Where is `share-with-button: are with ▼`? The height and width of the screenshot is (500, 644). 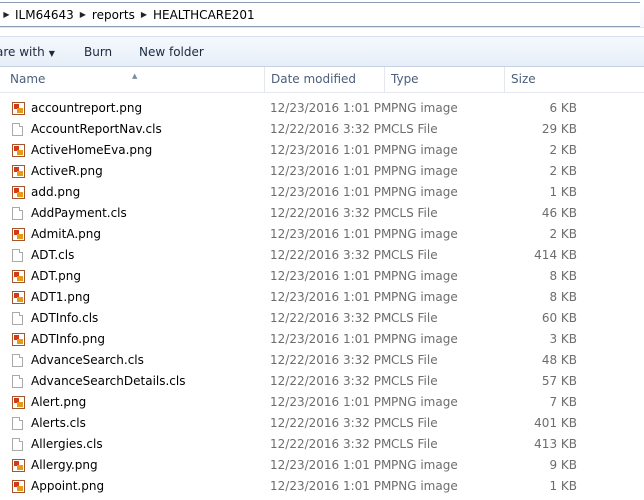 share-with-button: are with ▼ is located at coordinates (27, 52).